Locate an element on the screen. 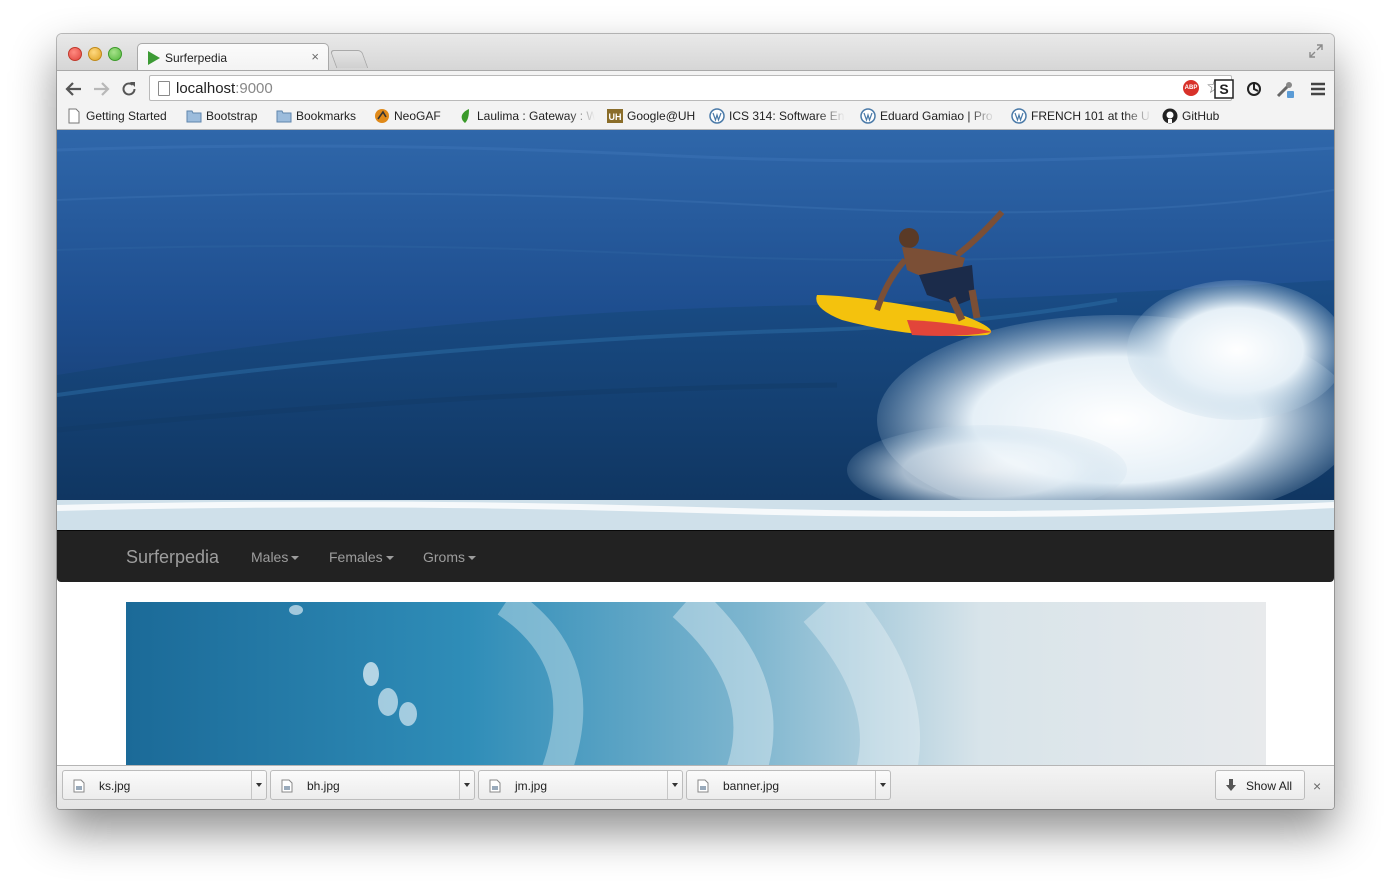 This screenshot has height=888, width=1391. tab-title: Surferpedia is located at coordinates (196, 58).